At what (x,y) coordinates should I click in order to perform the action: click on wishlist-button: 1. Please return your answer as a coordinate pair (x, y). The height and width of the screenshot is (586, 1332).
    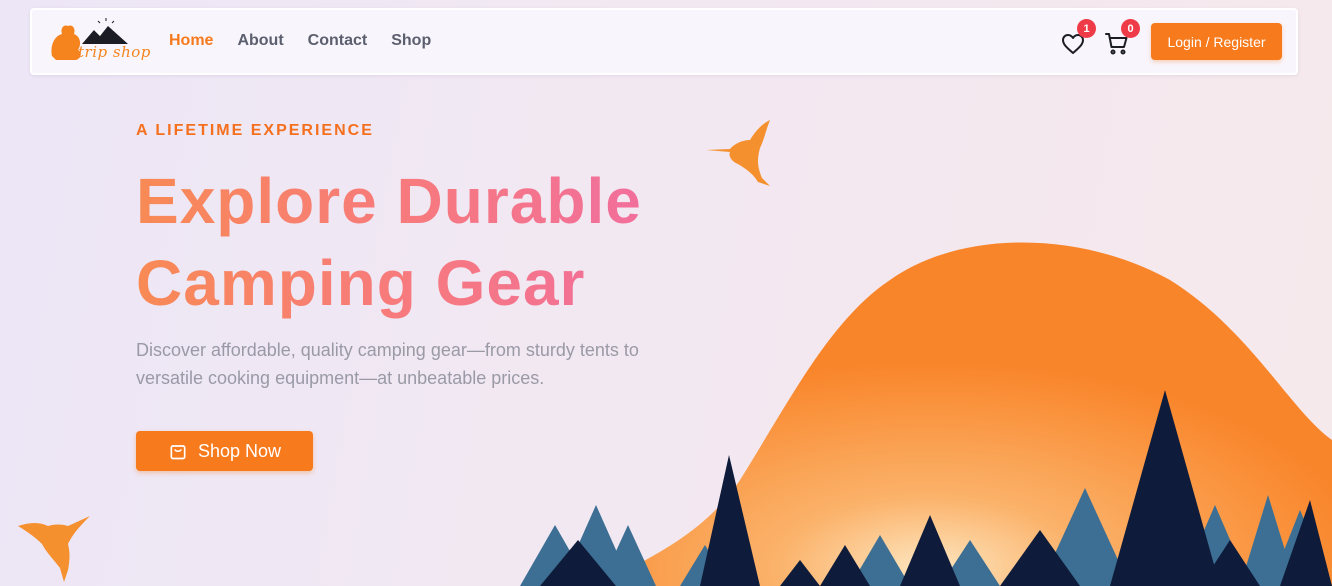
    Looking at the image, I should click on (1078, 38).